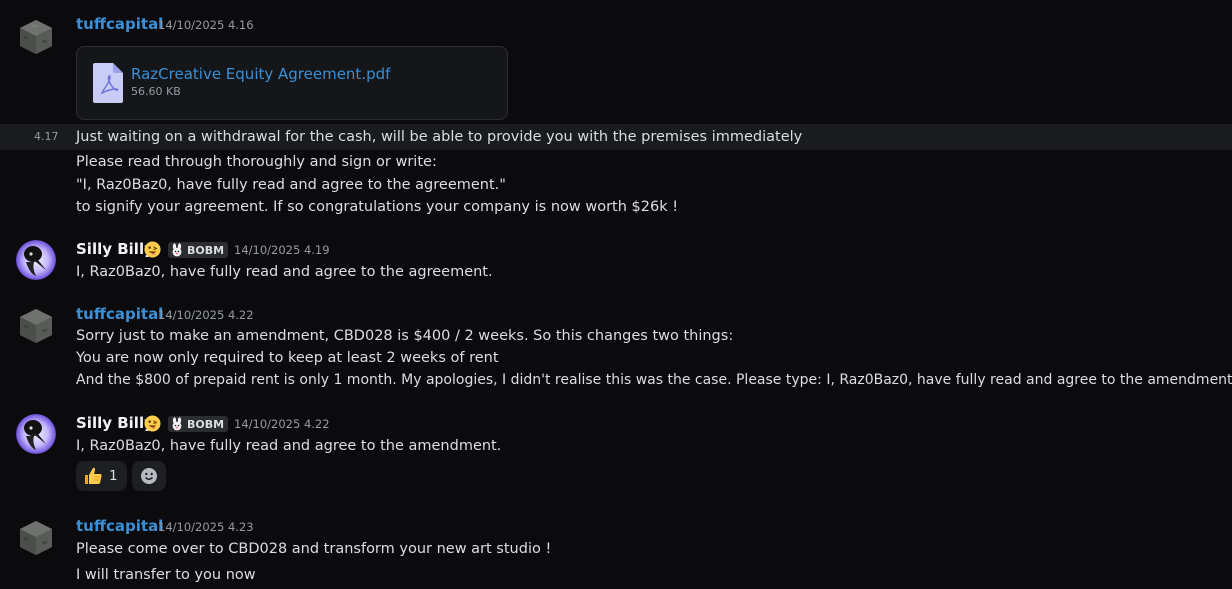 This screenshot has width=1232, height=589. Describe the element at coordinates (206, 25) in the screenshot. I see `timestamp: 14/10/2025 4.16` at that location.